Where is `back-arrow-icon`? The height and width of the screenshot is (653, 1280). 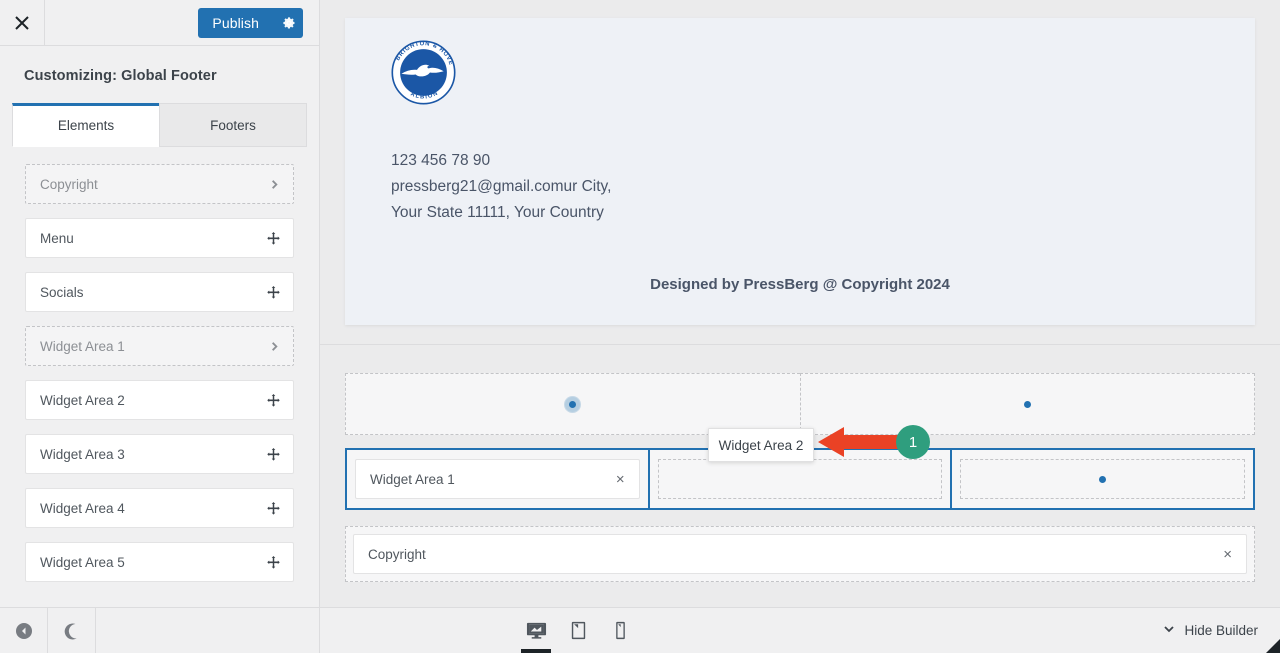
back-arrow-icon is located at coordinates (24, 630).